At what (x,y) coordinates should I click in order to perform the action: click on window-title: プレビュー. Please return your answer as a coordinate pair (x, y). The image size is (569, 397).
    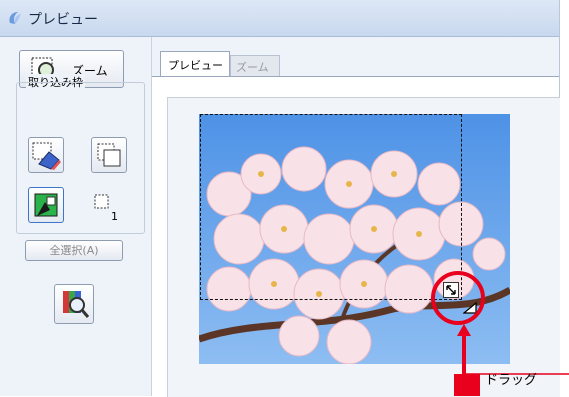
    Looking at the image, I should click on (63, 20).